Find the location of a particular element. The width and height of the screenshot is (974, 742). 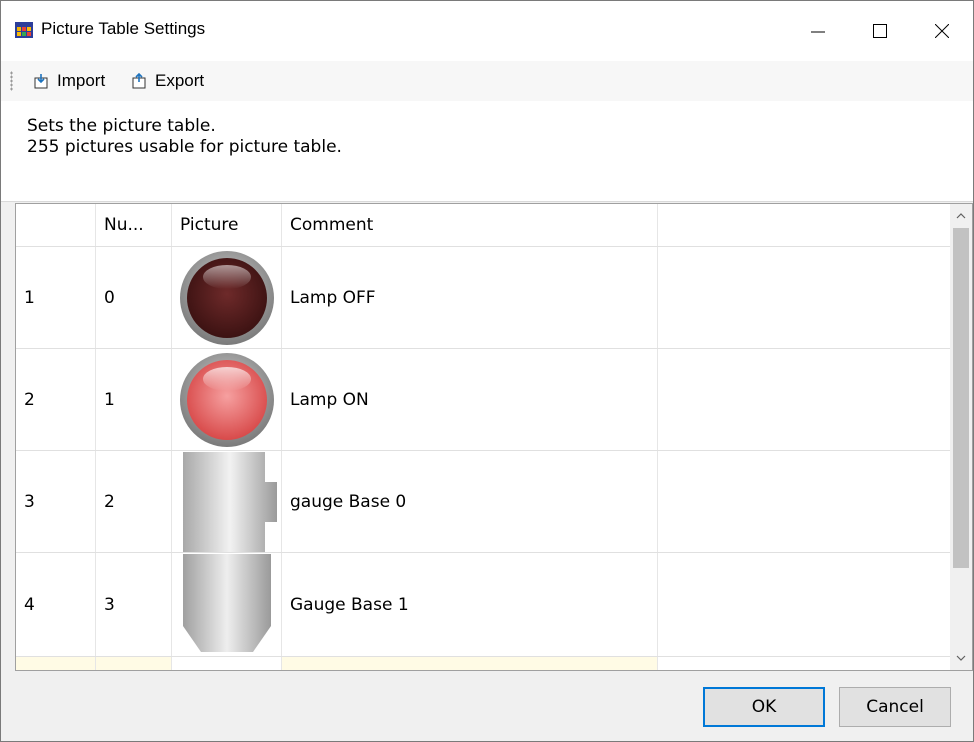

title-bar: Picture Table Settings is located at coordinates (487, 31).